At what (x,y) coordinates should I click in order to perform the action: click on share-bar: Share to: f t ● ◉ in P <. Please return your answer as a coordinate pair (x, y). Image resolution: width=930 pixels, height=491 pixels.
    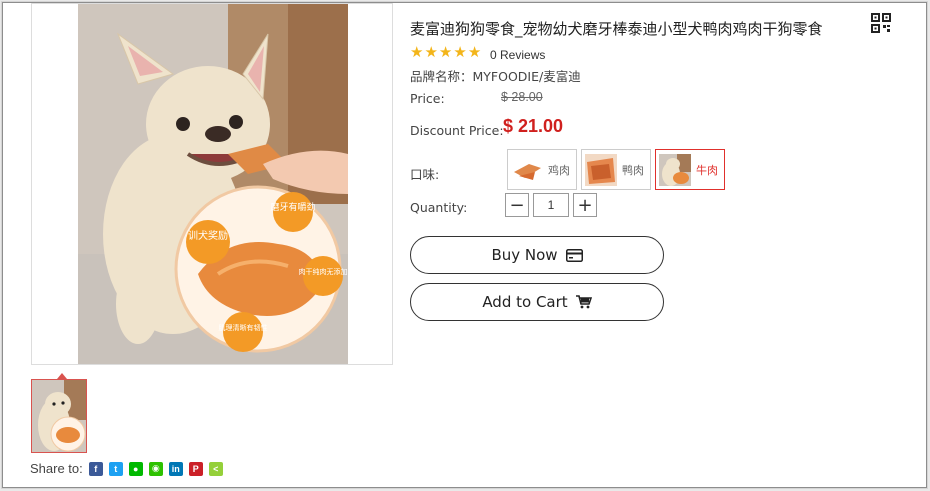
    Looking at the image, I should click on (126, 468).